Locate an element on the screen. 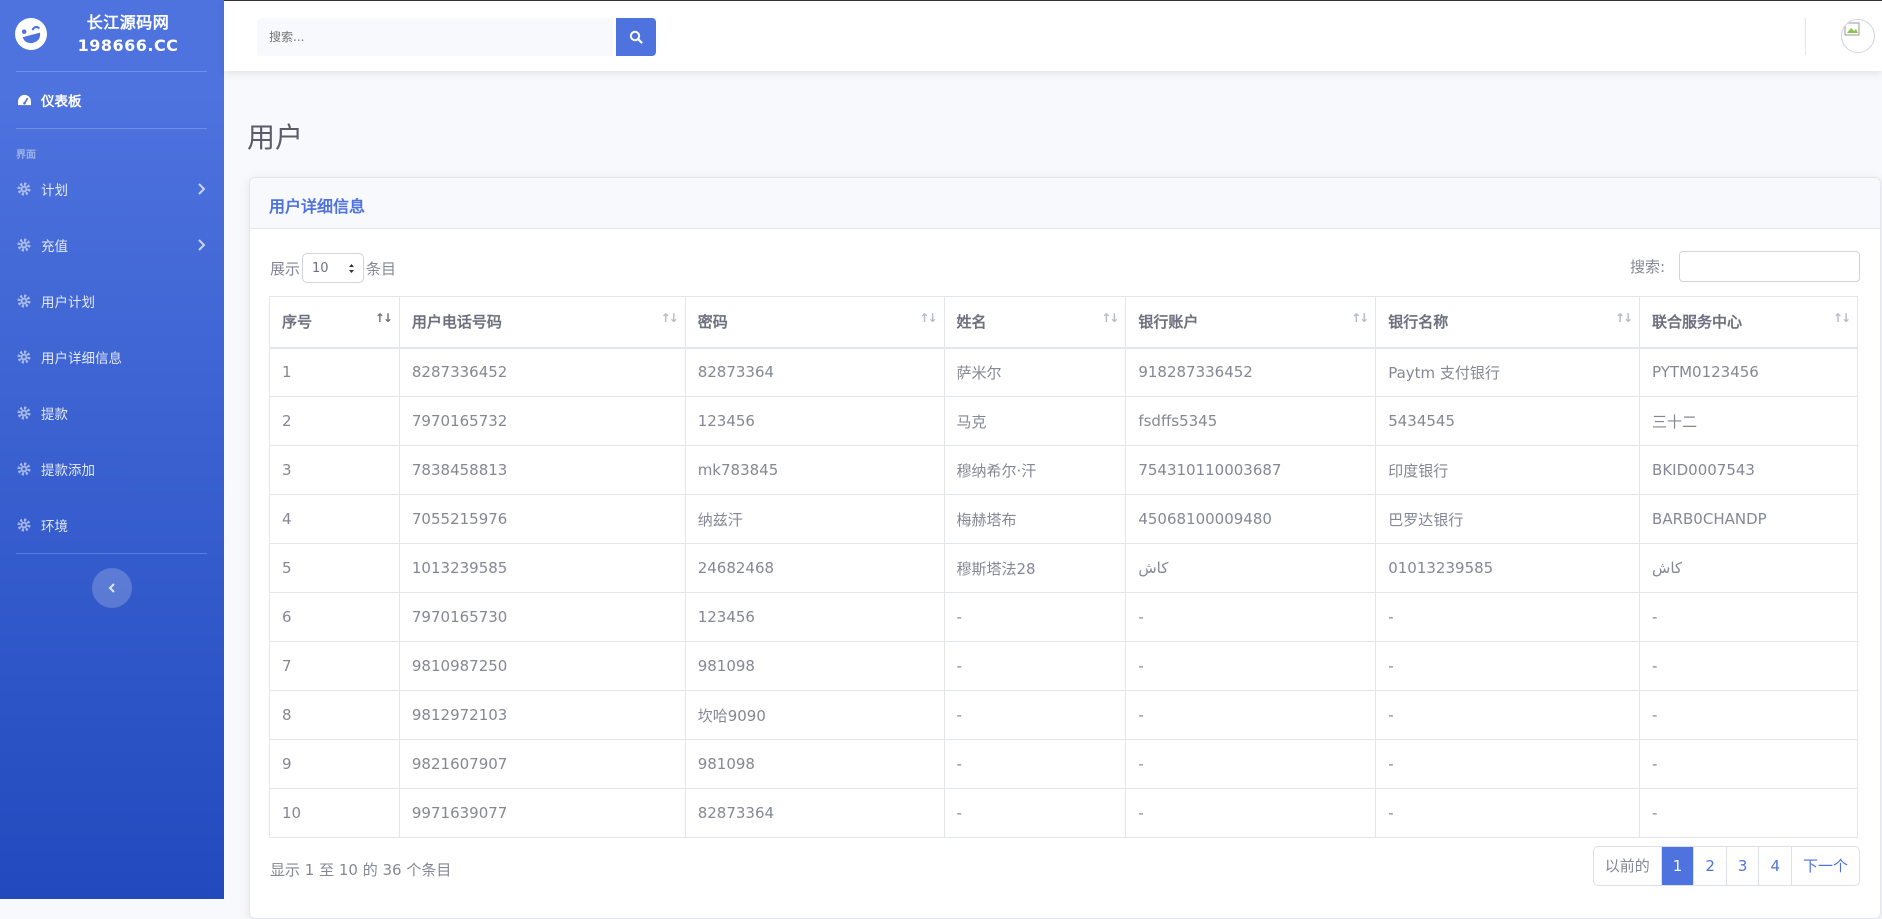 Image resolution: width=1882 pixels, height=919 pixels. search-button is located at coordinates (636, 37).